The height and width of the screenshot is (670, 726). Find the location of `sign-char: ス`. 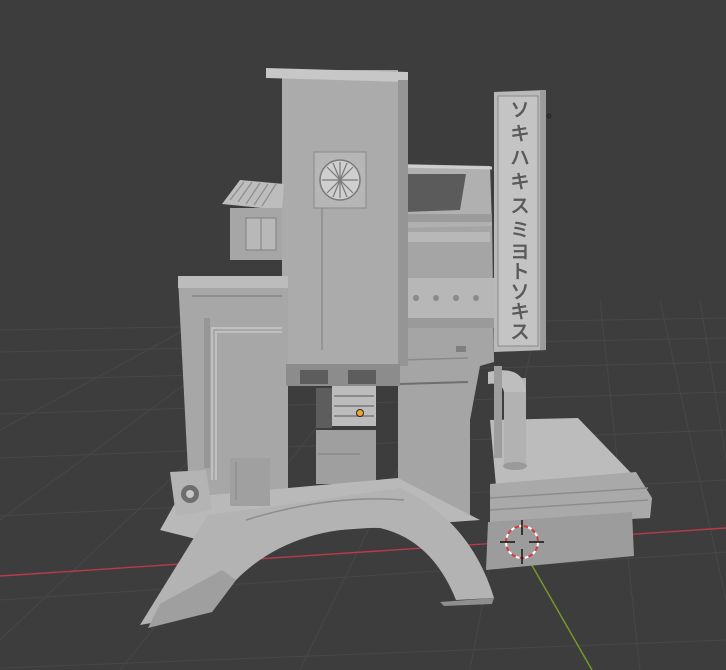

sign-char: ス is located at coordinates (519, 332).